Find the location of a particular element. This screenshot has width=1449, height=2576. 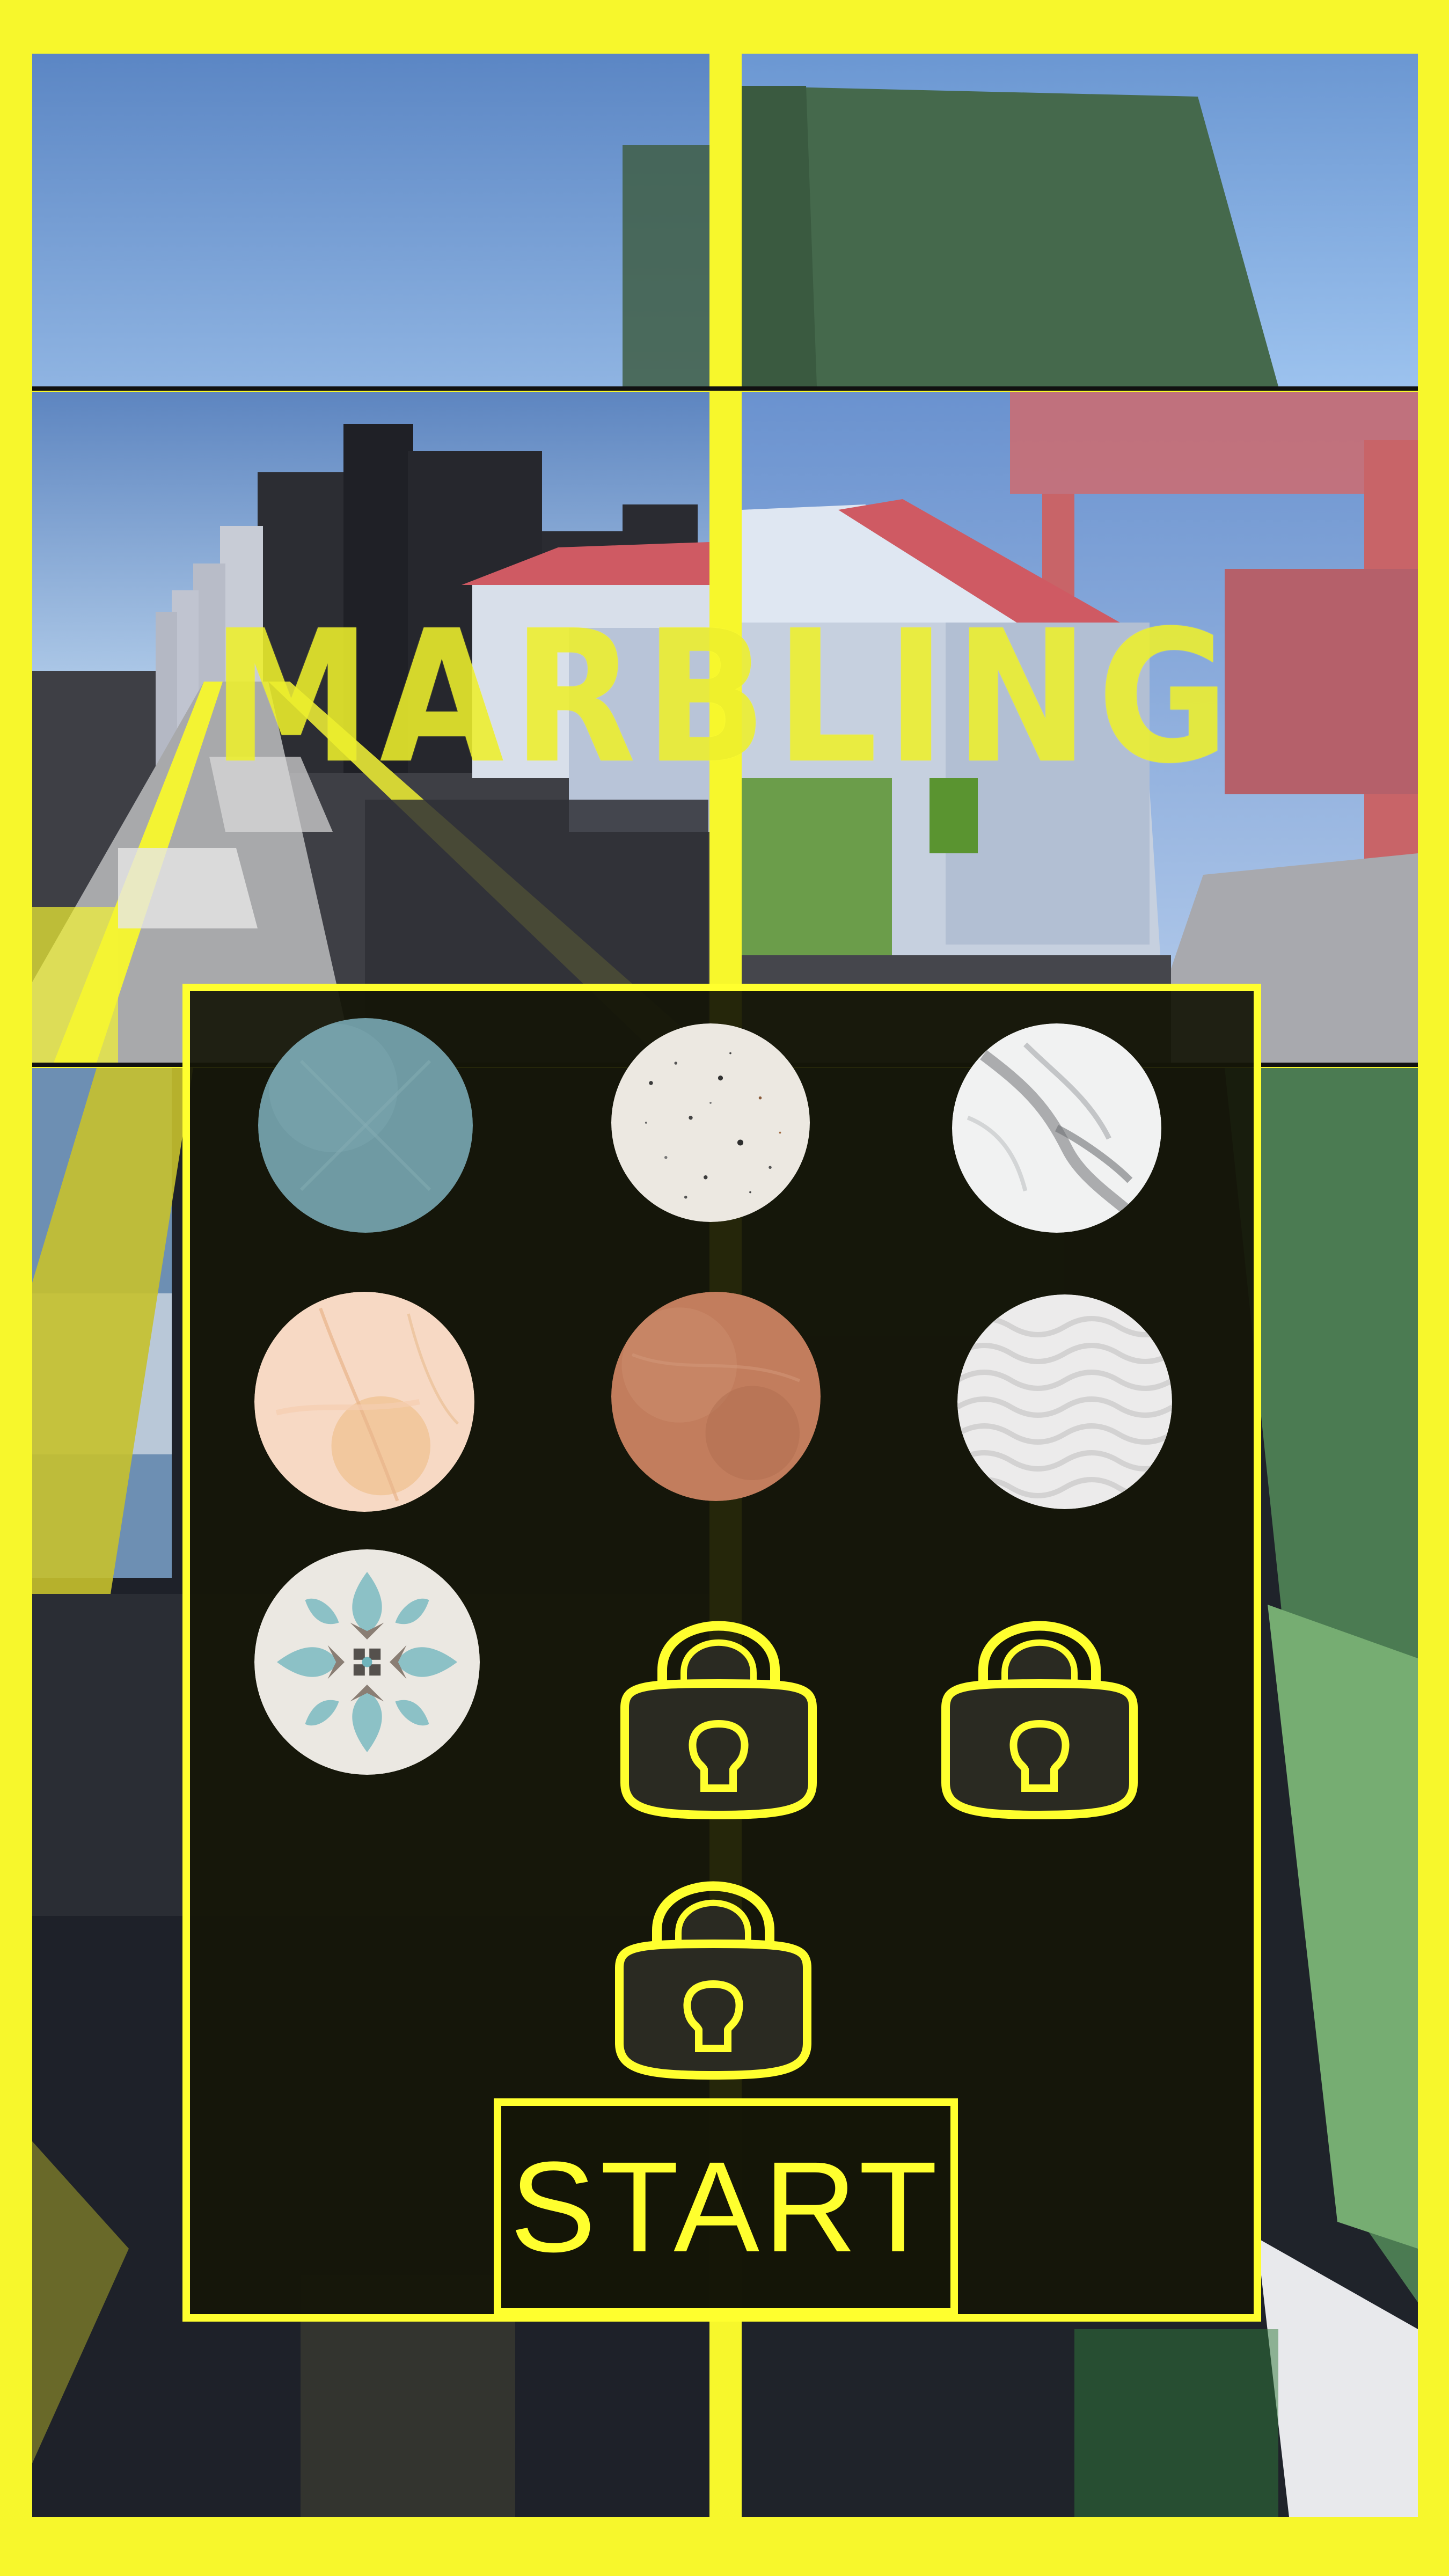

tile-marble-icon is located at coordinates (367, 1662).